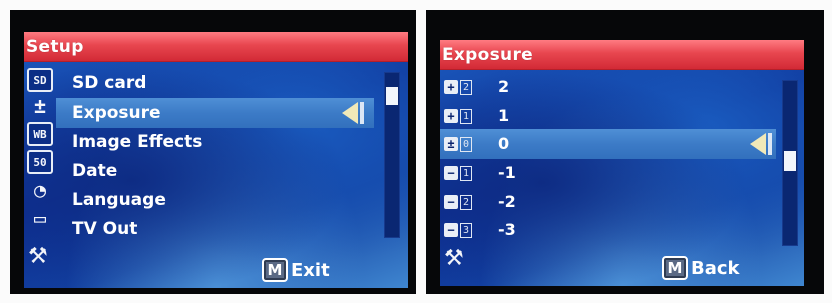  Describe the element at coordinates (459, 144) in the screenshot. I see `ev-zero-icon: ± 0` at that location.